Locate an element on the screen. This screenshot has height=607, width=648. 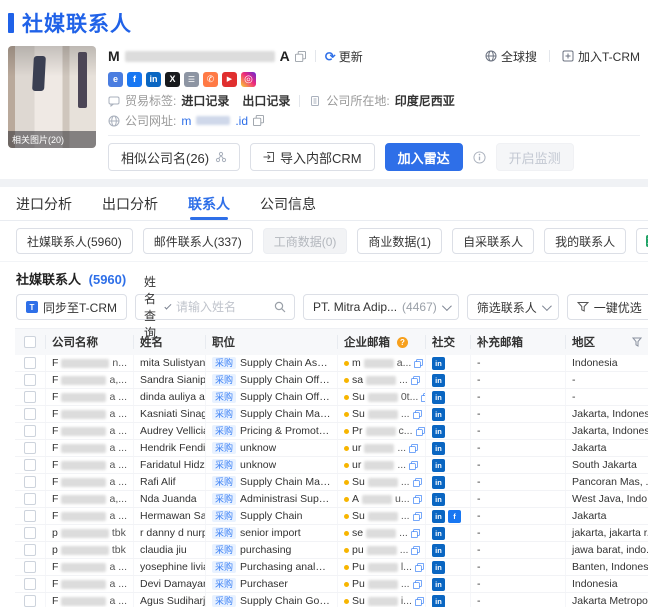
sync-tcrm-button: T 同步至T-CRM is located at coordinates (71, 307).